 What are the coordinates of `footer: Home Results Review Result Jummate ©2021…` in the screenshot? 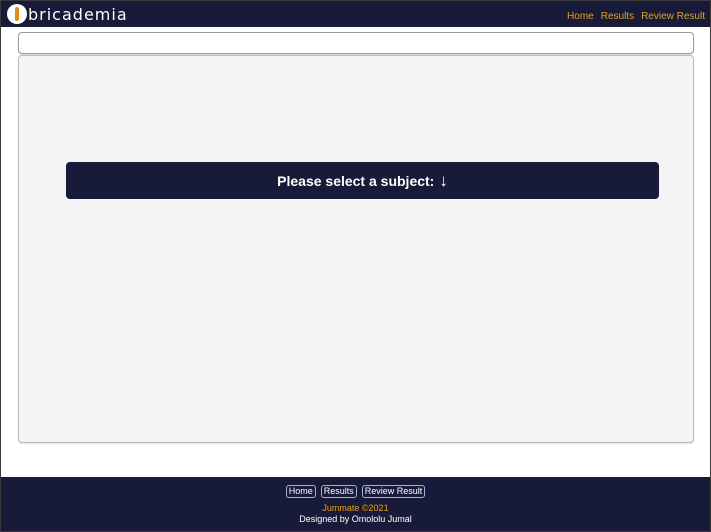 It's located at (355, 504).